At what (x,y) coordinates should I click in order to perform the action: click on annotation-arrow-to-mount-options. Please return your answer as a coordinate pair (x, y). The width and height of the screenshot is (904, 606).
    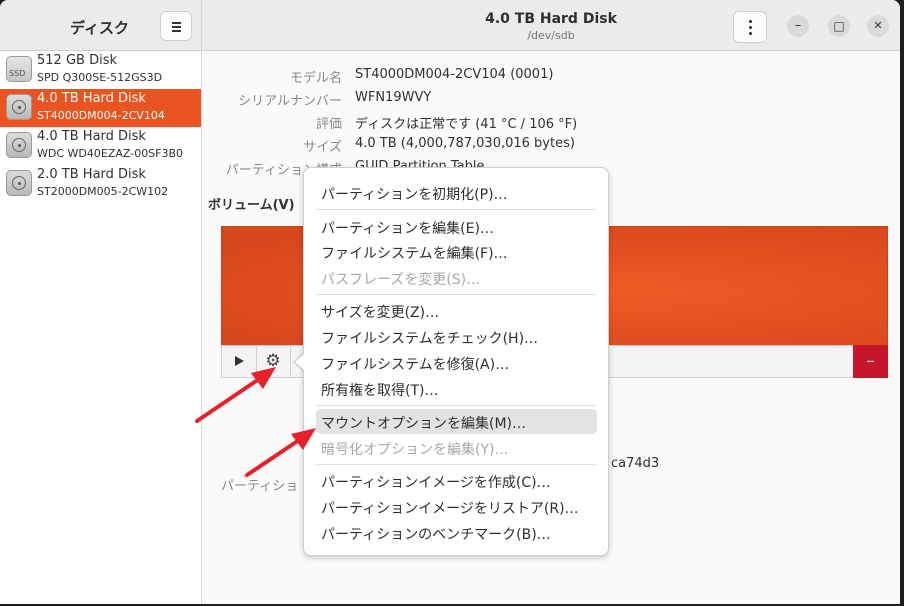
    Looking at the image, I should click on (280, 452).